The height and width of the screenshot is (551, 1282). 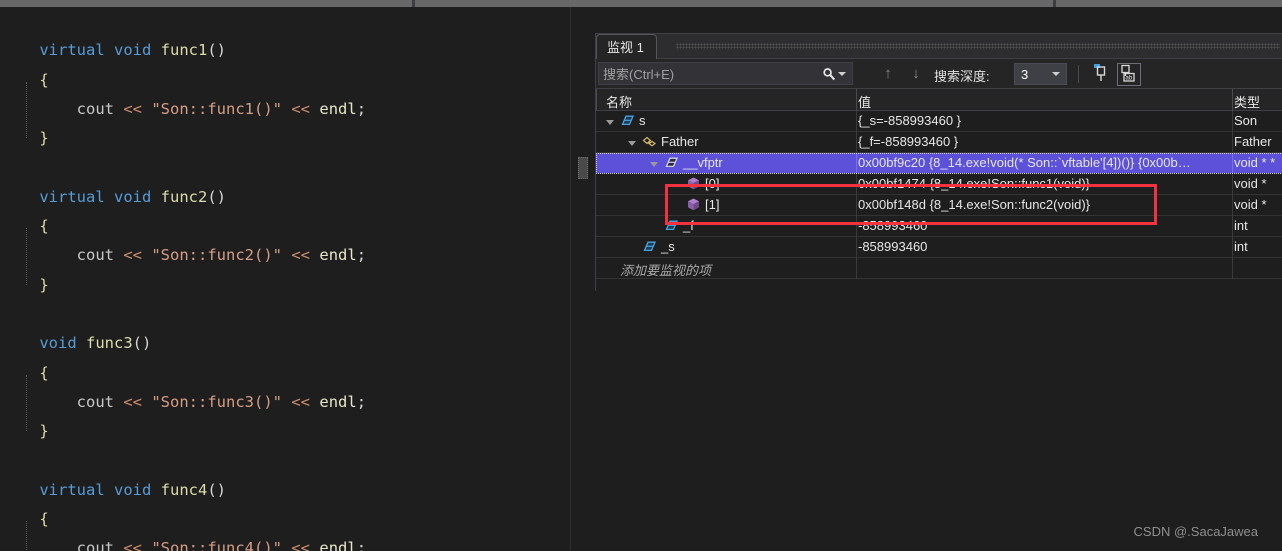 I want to click on tabstrip-filler, so click(x=978, y=46).